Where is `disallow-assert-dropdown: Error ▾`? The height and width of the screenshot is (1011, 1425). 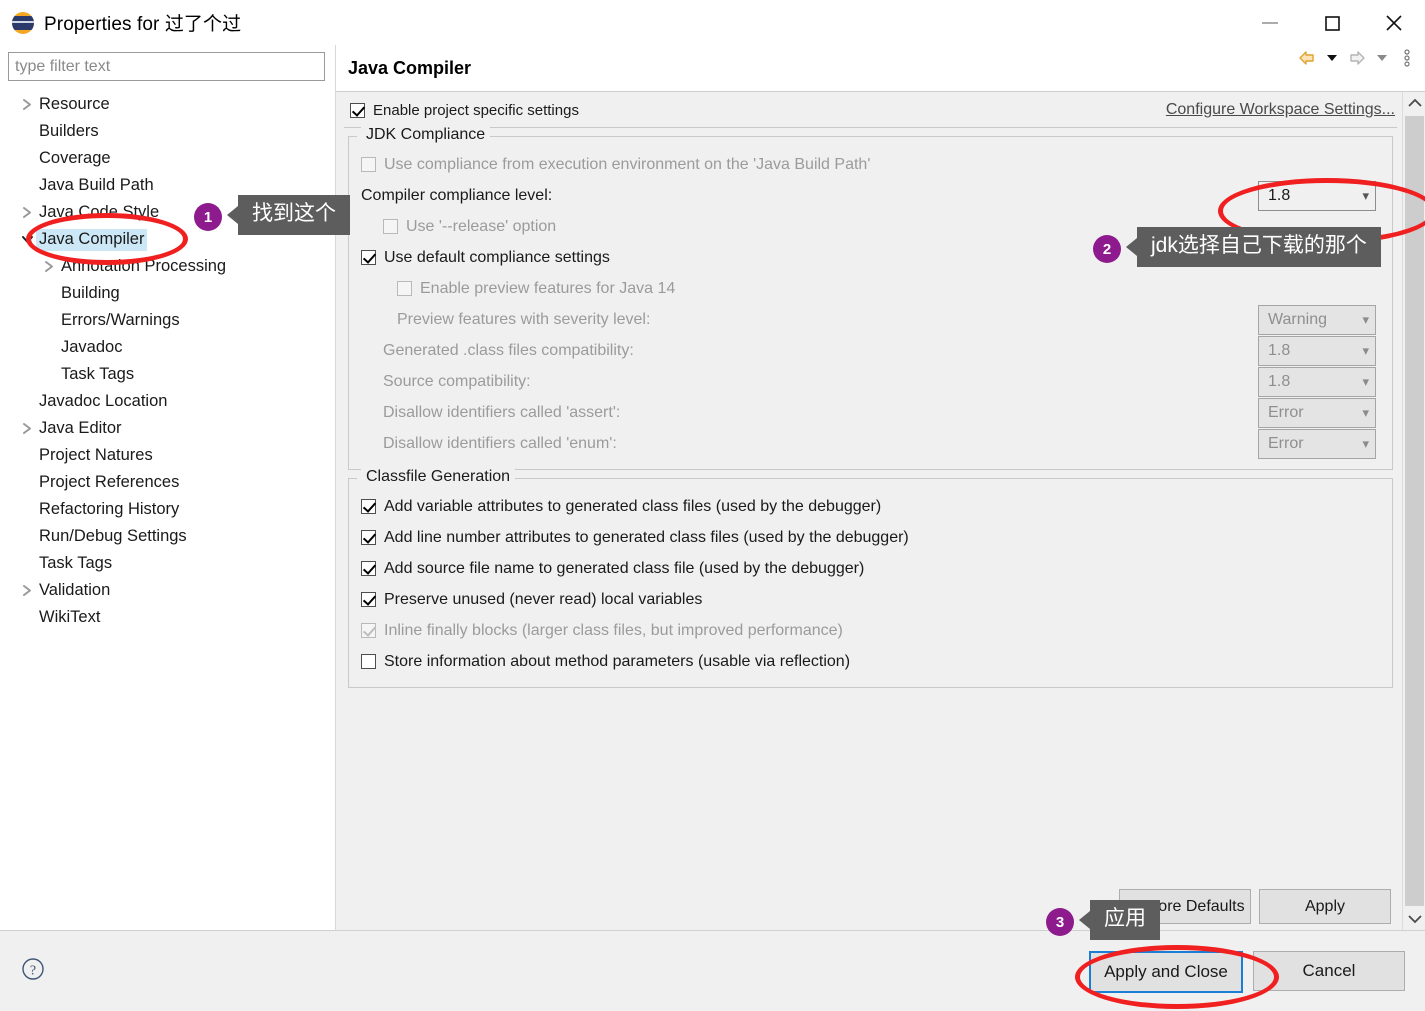
disallow-assert-dropdown: Error ▾ is located at coordinates (1317, 412).